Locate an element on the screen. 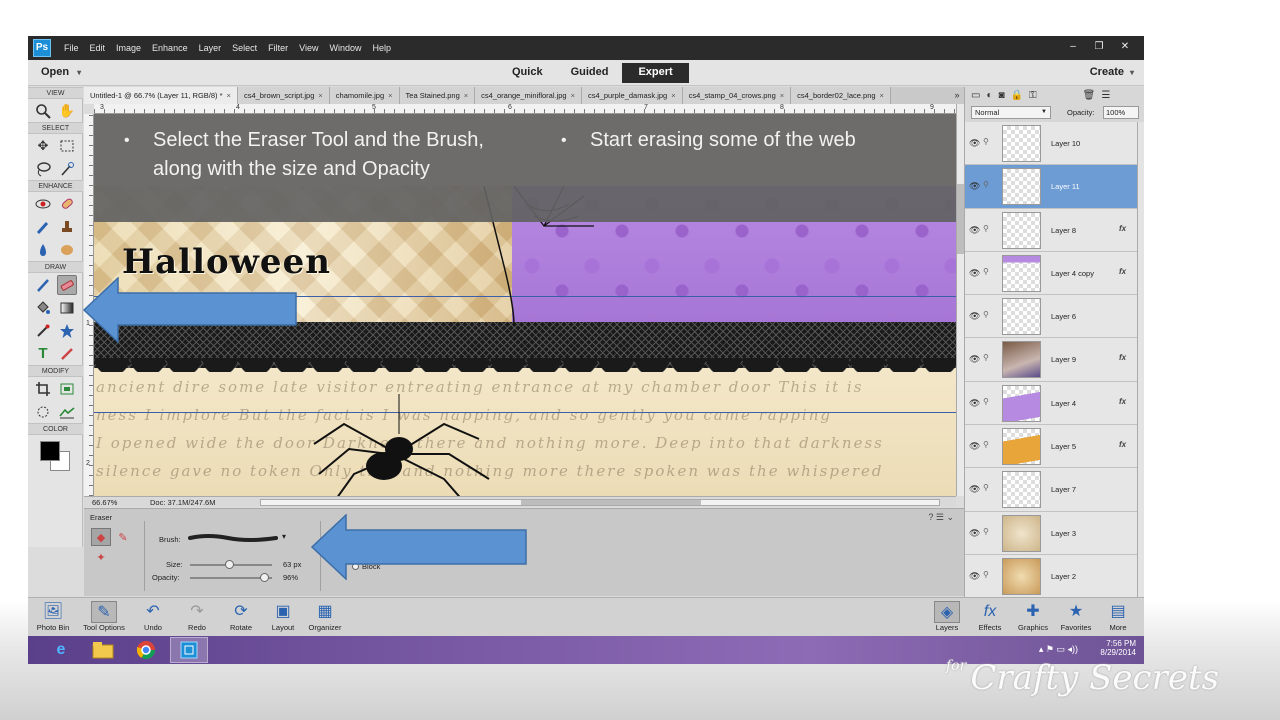 This screenshot has height=720, width=1280. smart-brush-tool-icon is located at coordinates (43, 227).